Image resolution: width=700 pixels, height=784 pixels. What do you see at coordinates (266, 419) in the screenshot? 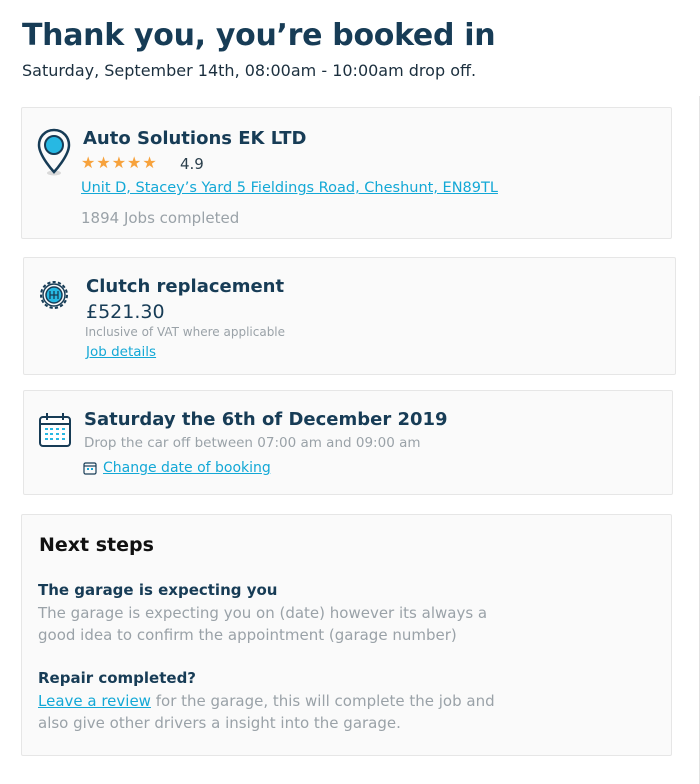
I see `booking-date: Saturday the 6th of December 2019` at bounding box center [266, 419].